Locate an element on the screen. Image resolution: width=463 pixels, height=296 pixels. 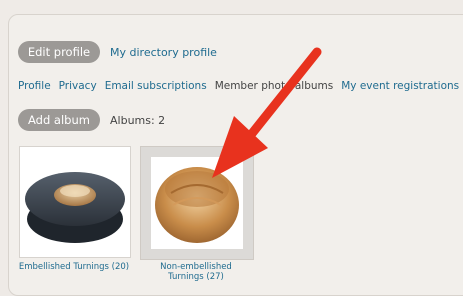
red-arrow-icon is located at coordinates (267, 112).